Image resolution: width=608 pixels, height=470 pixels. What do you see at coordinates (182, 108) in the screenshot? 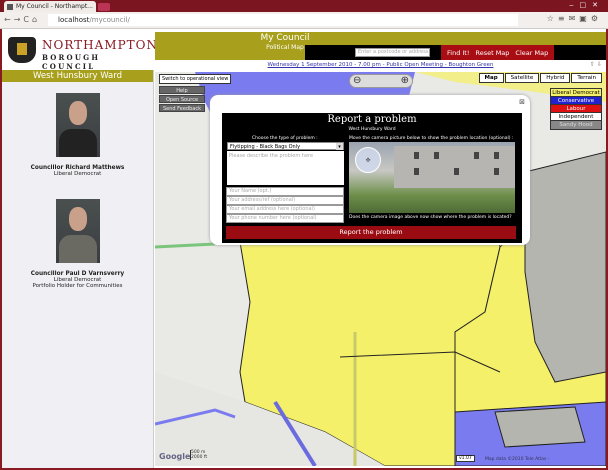
I see `send-feedback-button: Send Feedback` at bounding box center [182, 108].